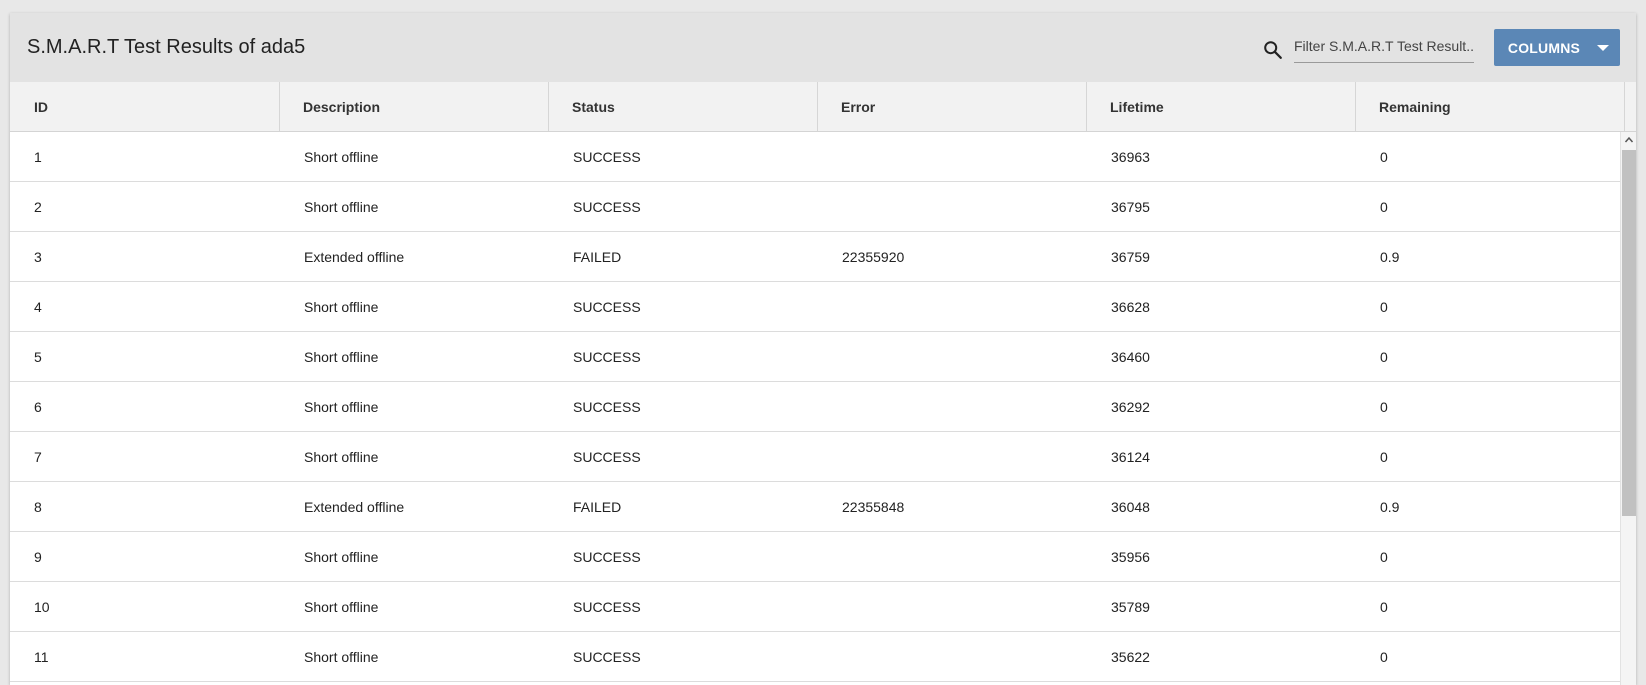 This screenshot has height=685, width=1646. I want to click on table-row: 11 Short offline SUCCESS 35622 0, so click(817, 657).